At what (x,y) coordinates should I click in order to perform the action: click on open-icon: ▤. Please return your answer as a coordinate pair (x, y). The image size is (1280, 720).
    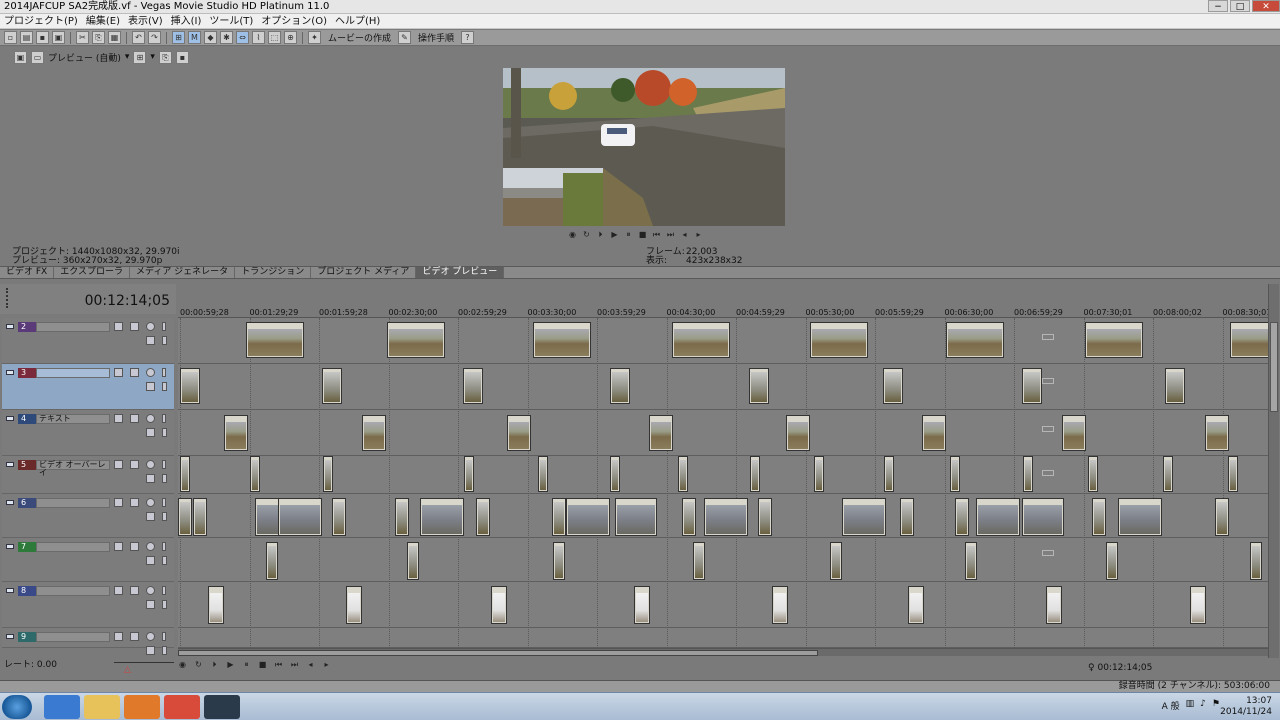
    Looking at the image, I should click on (26, 37).